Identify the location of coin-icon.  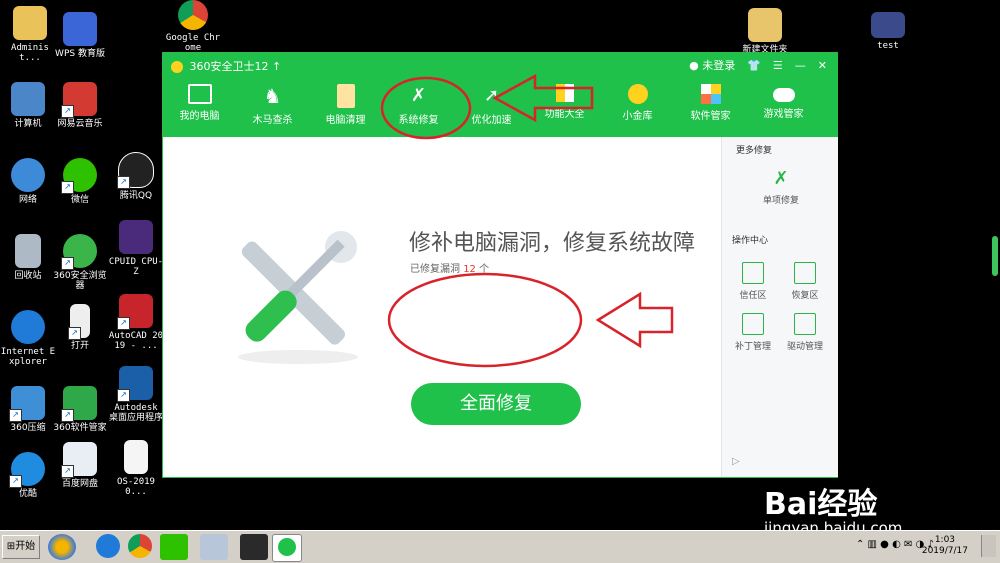
(637, 94).